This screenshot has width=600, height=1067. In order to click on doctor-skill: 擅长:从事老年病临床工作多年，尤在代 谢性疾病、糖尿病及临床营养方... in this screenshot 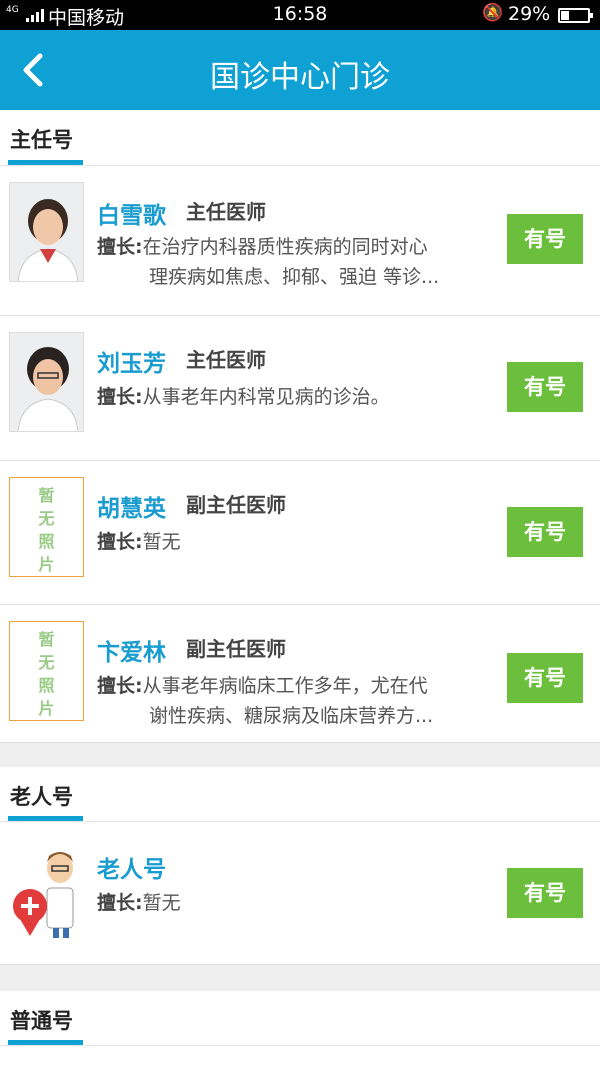, I will do `click(299, 701)`.